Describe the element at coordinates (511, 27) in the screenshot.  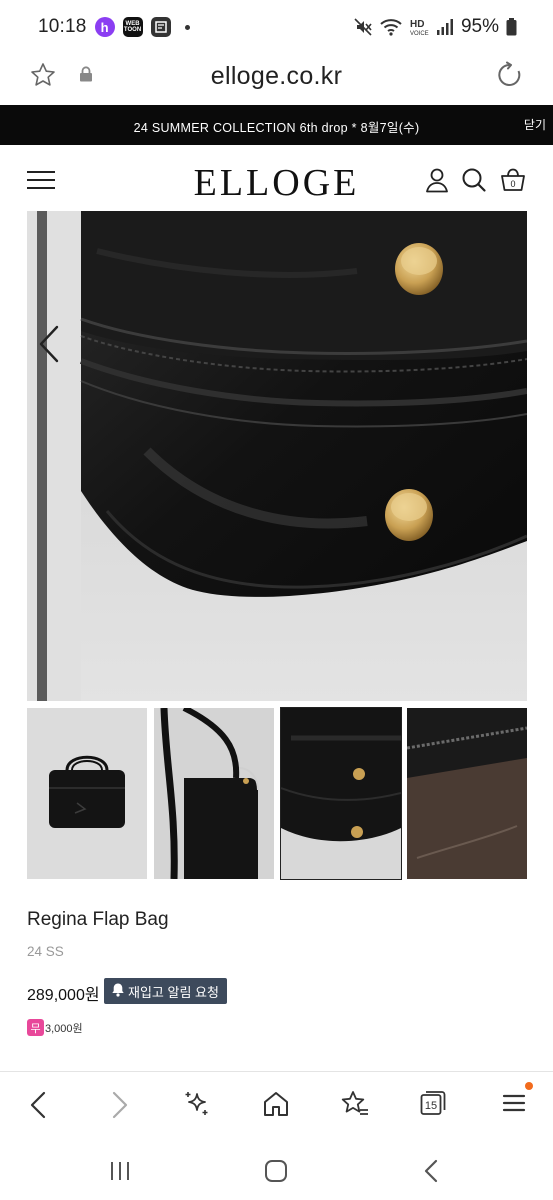
I see `battery-icon` at that location.